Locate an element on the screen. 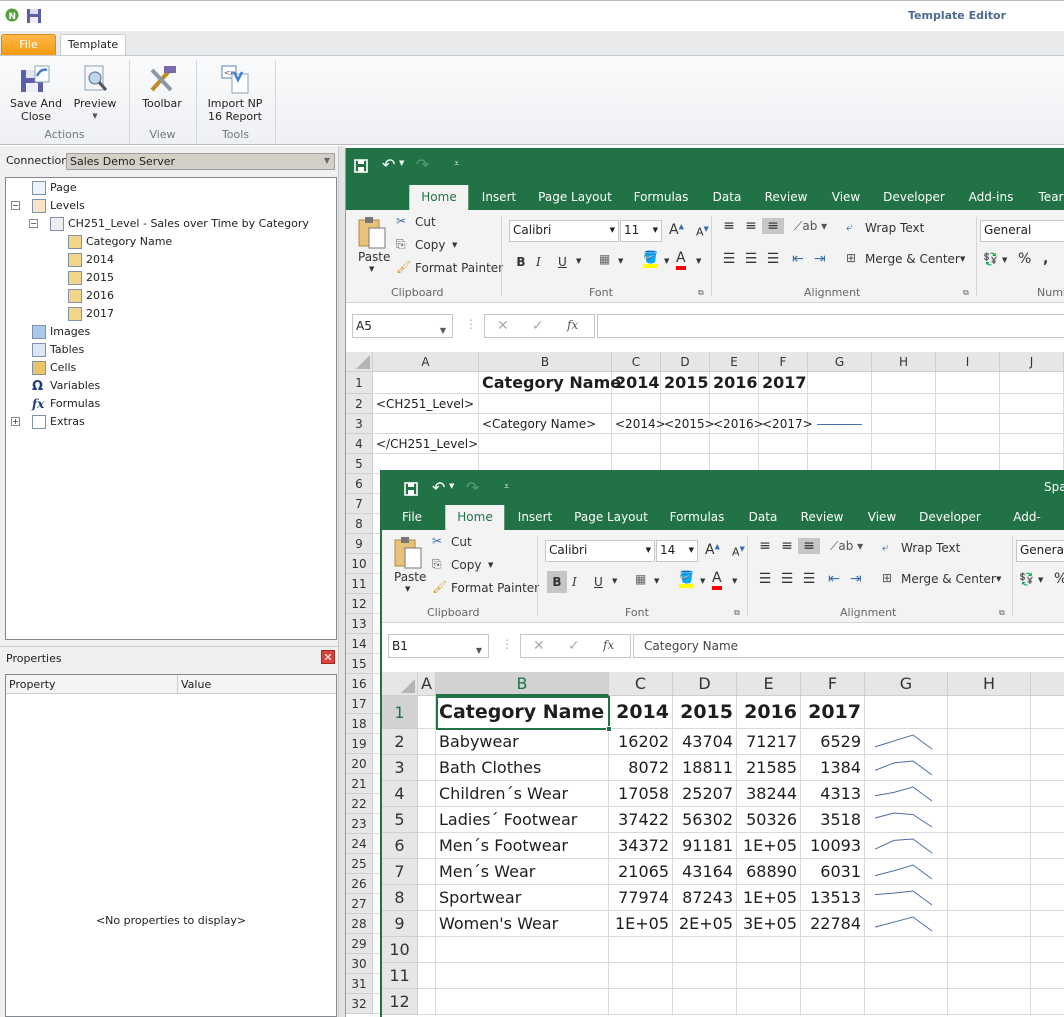 The image size is (1064, 1017). tab-file: File is located at coordinates (412, 517).